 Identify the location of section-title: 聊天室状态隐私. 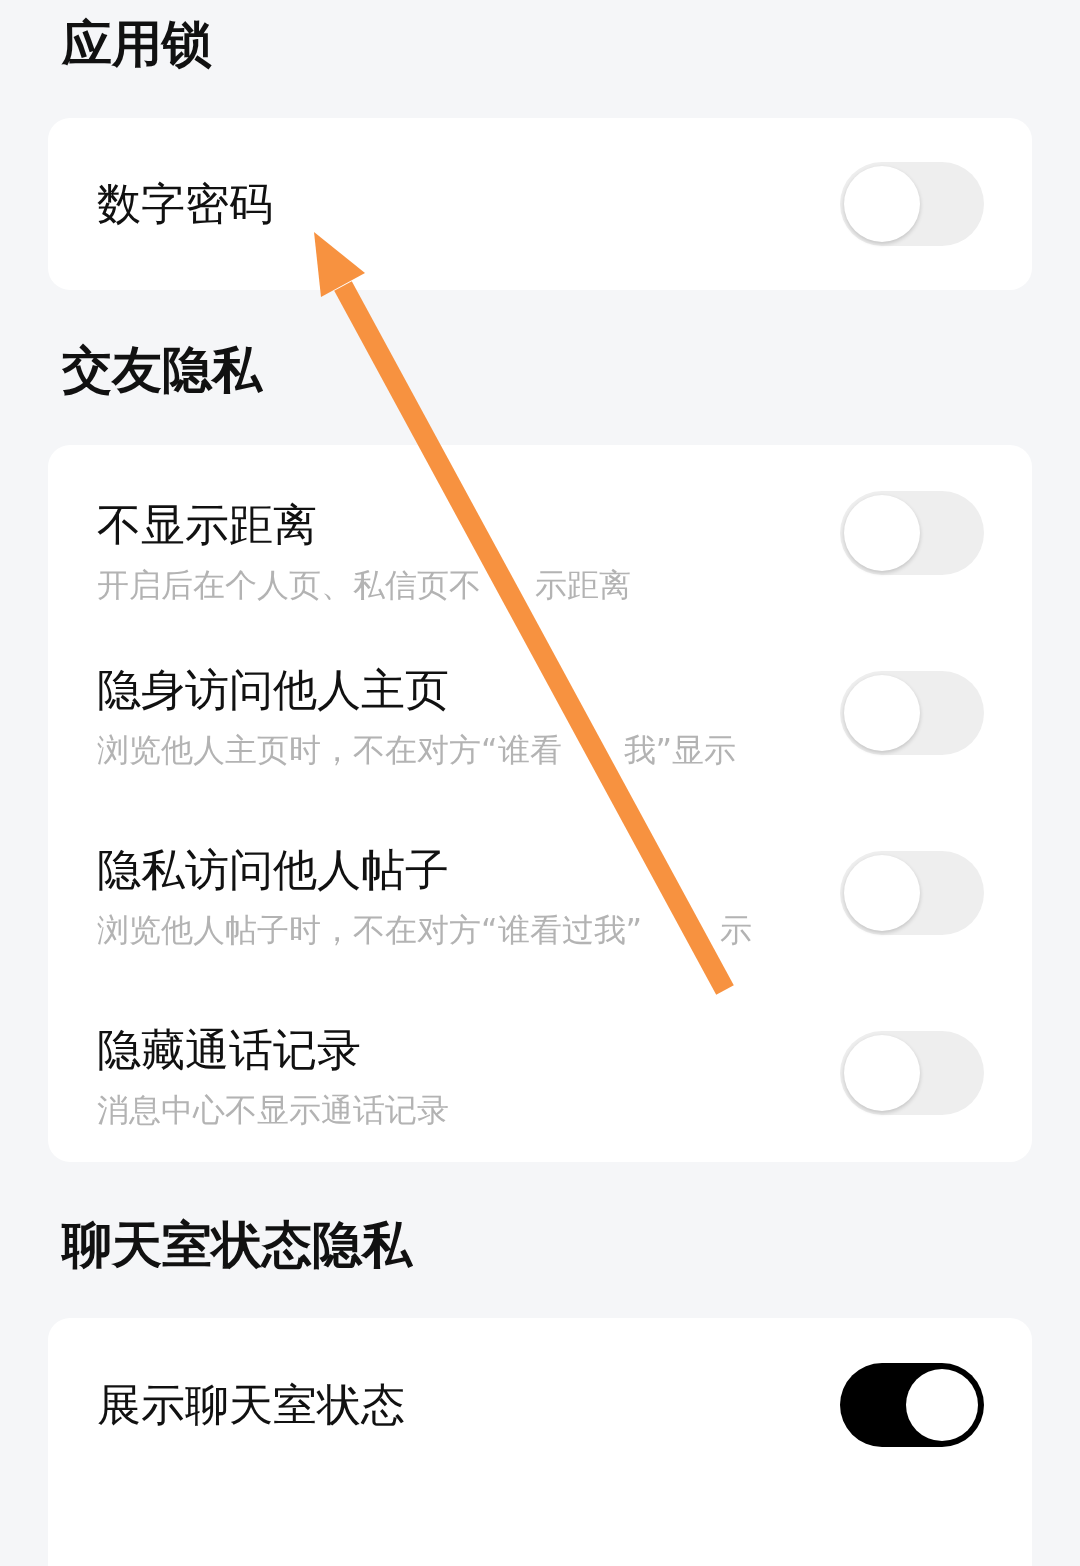
(237, 1245).